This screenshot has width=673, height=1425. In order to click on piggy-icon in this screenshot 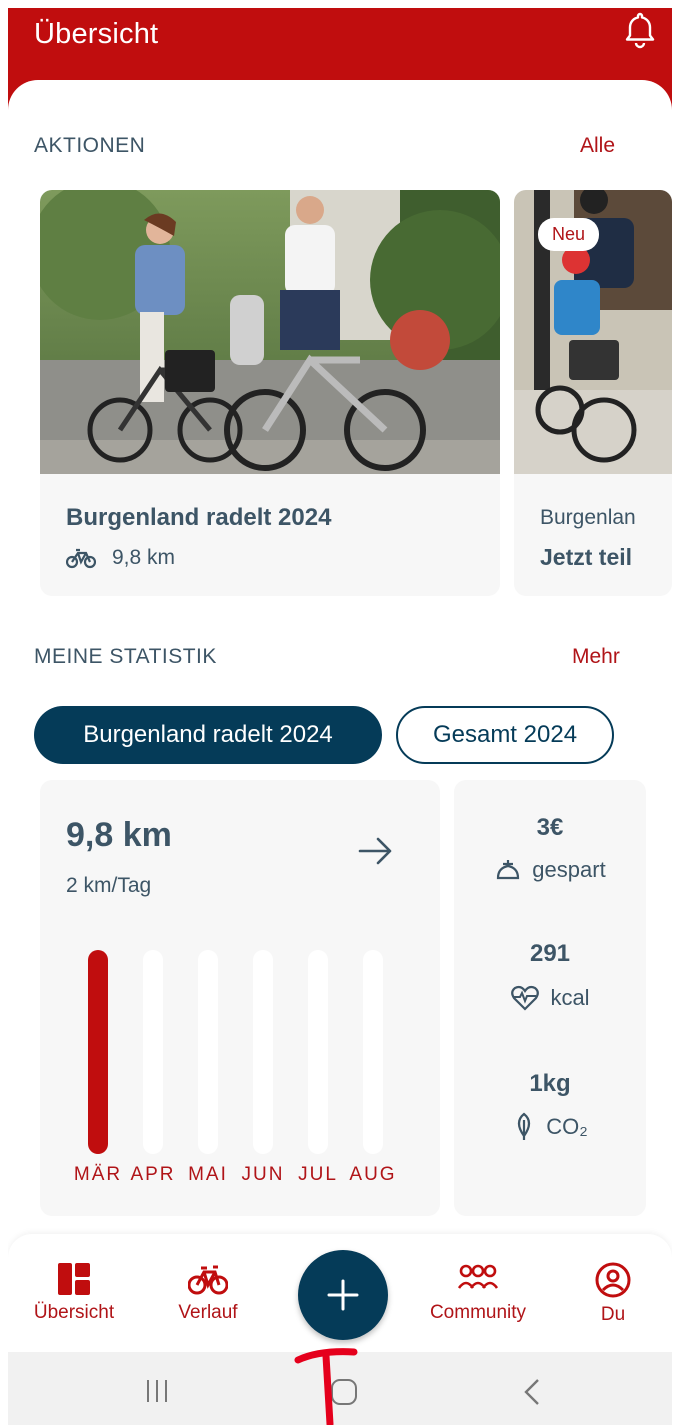, I will do `click(508, 870)`.